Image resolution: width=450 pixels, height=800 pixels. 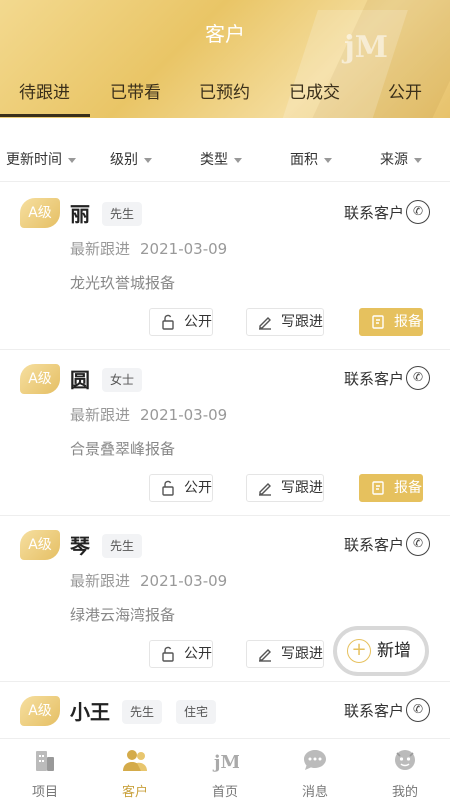 I want to click on tabbar-label: 项目, so click(x=44, y=792).